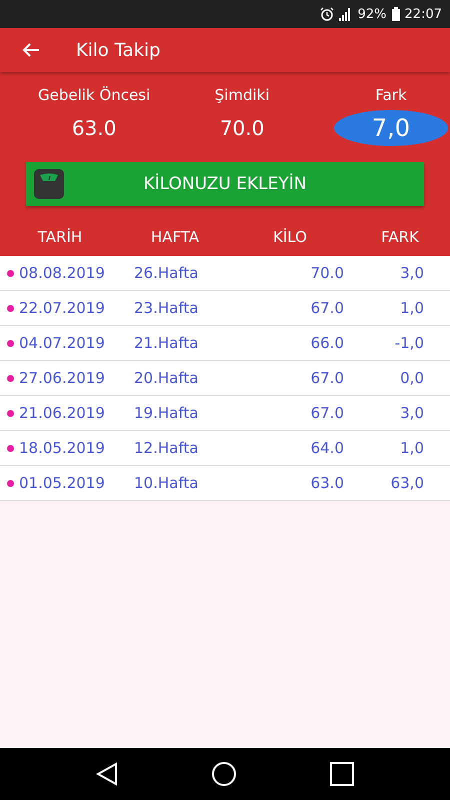  What do you see at coordinates (242, 128) in the screenshot?
I see `summary-value: 70.0` at bounding box center [242, 128].